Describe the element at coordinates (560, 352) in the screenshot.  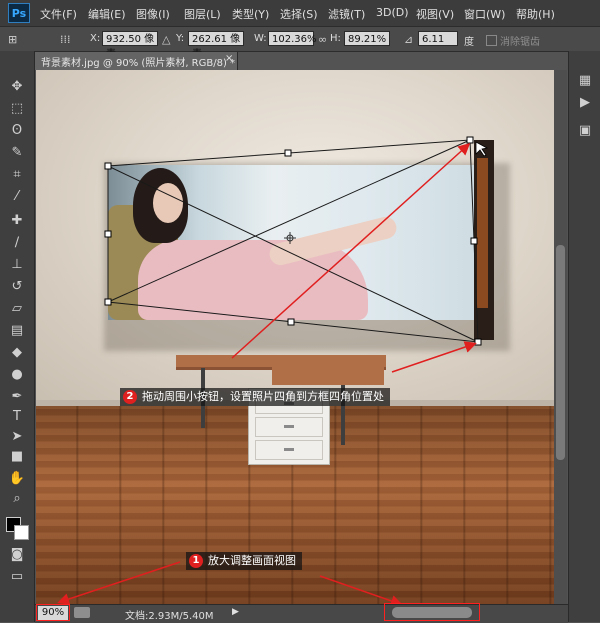
I see `vertical-scrollbar-thumb` at that location.